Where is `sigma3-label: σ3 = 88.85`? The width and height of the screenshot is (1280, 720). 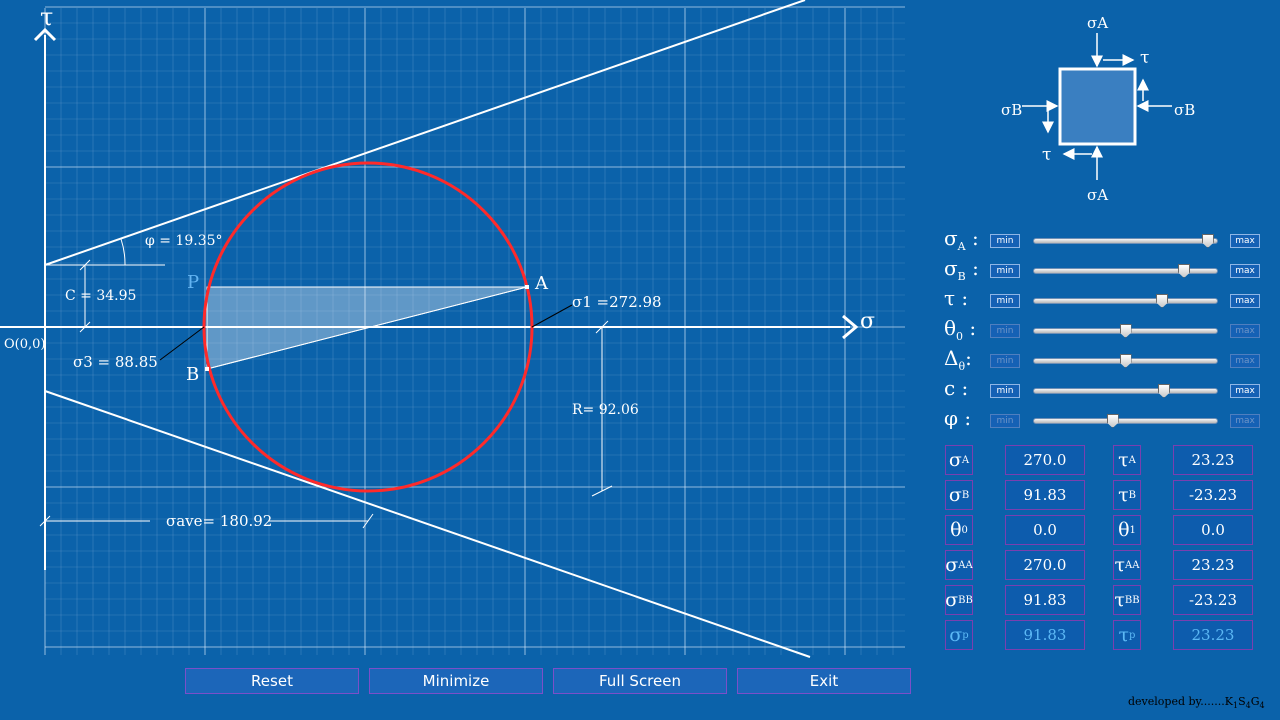 sigma3-label: σ3 = 88.85 is located at coordinates (115, 362).